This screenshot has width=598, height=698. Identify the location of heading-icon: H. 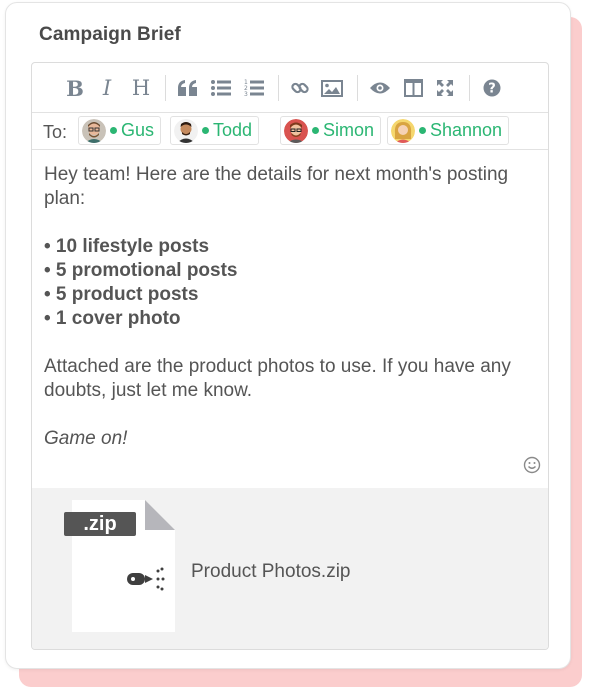
(141, 88).